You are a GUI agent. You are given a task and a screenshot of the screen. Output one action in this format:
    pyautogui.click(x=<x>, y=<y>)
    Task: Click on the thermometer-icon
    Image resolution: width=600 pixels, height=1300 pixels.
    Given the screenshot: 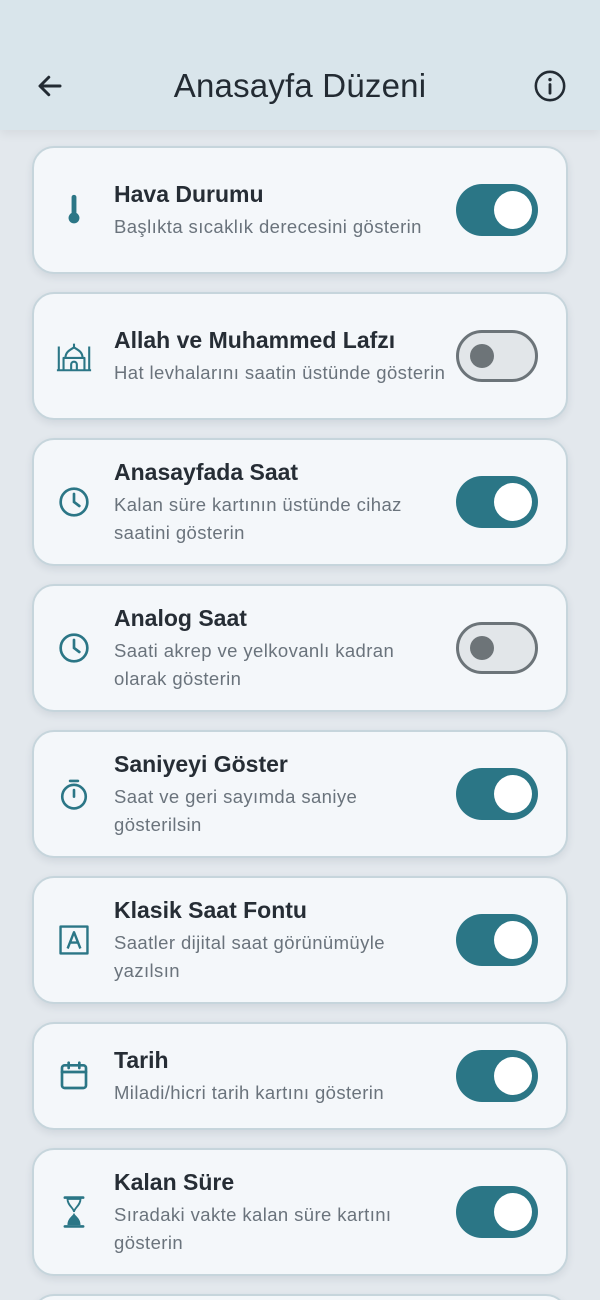 What is the action you would take?
    pyautogui.click(x=74, y=210)
    